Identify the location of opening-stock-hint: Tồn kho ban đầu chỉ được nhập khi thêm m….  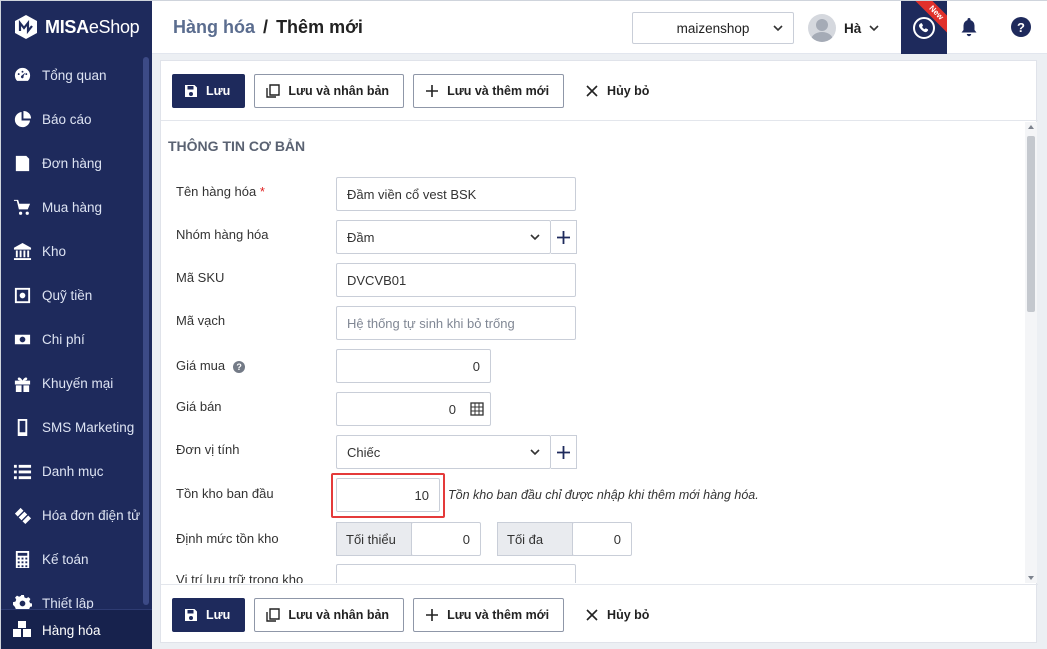
(603, 495).